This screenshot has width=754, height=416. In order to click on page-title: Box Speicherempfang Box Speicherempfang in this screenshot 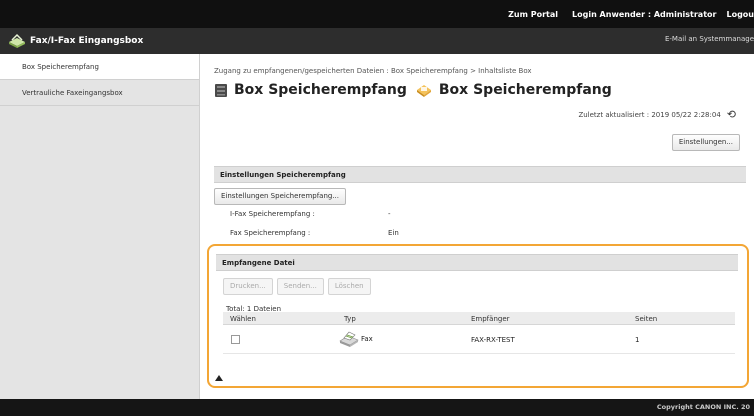, I will do `click(413, 90)`.